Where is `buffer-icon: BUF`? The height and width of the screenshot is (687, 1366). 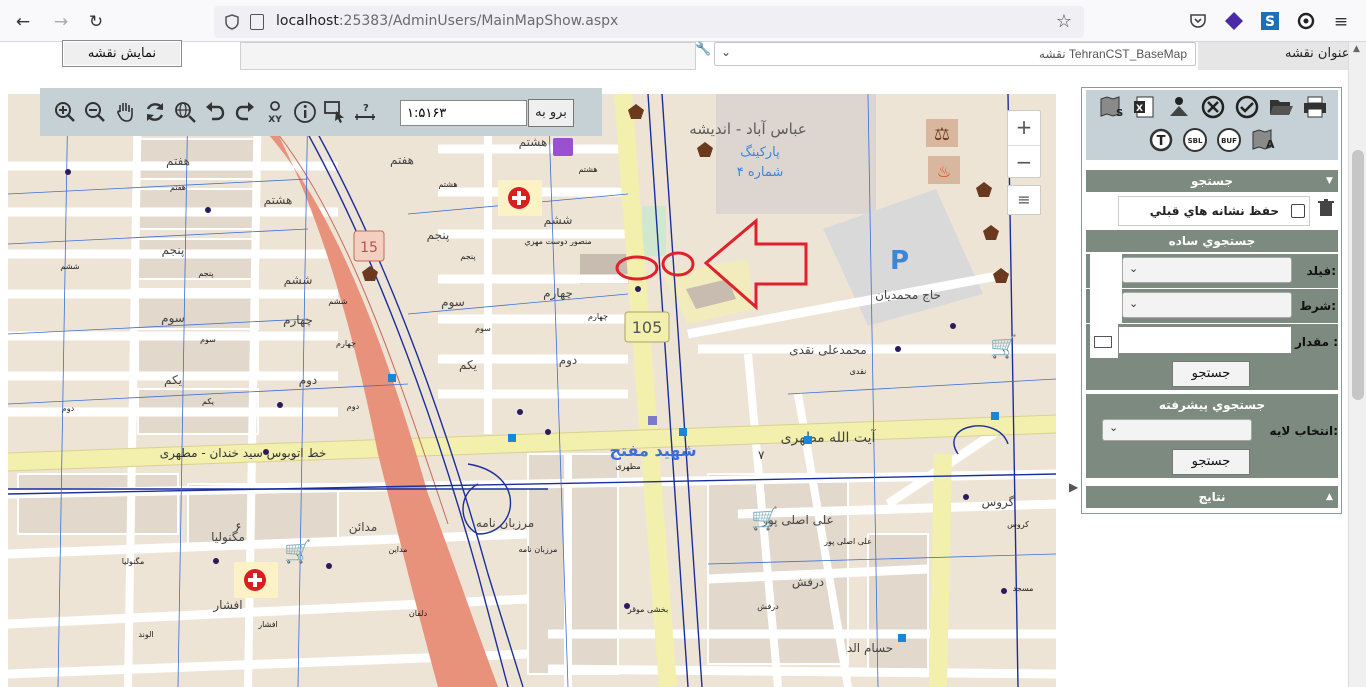 buffer-icon: BUF is located at coordinates (1229, 140).